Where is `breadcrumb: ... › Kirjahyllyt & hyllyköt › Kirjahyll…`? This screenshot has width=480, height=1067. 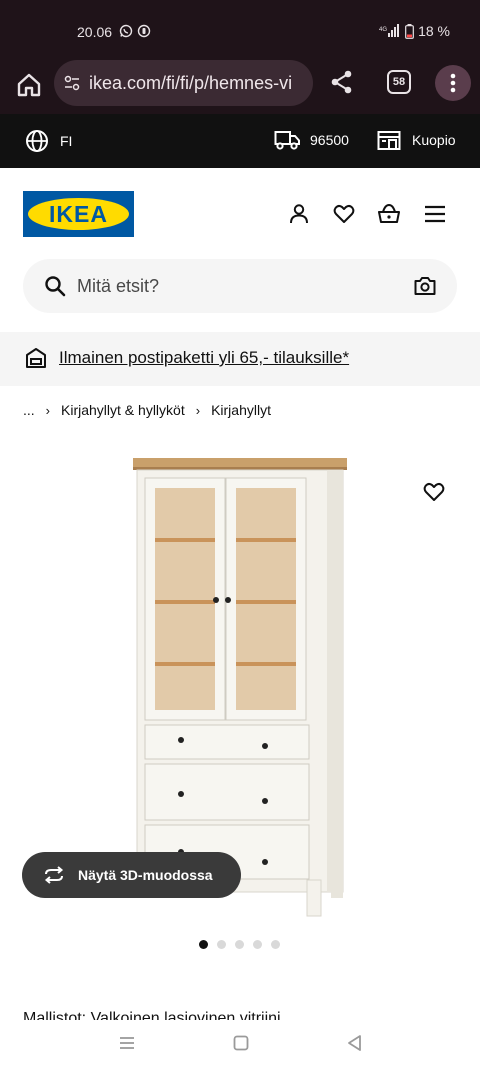
breadcrumb: ... › Kirjahyllyt & hyllyköt › Kirjahyll… is located at coordinates (147, 410).